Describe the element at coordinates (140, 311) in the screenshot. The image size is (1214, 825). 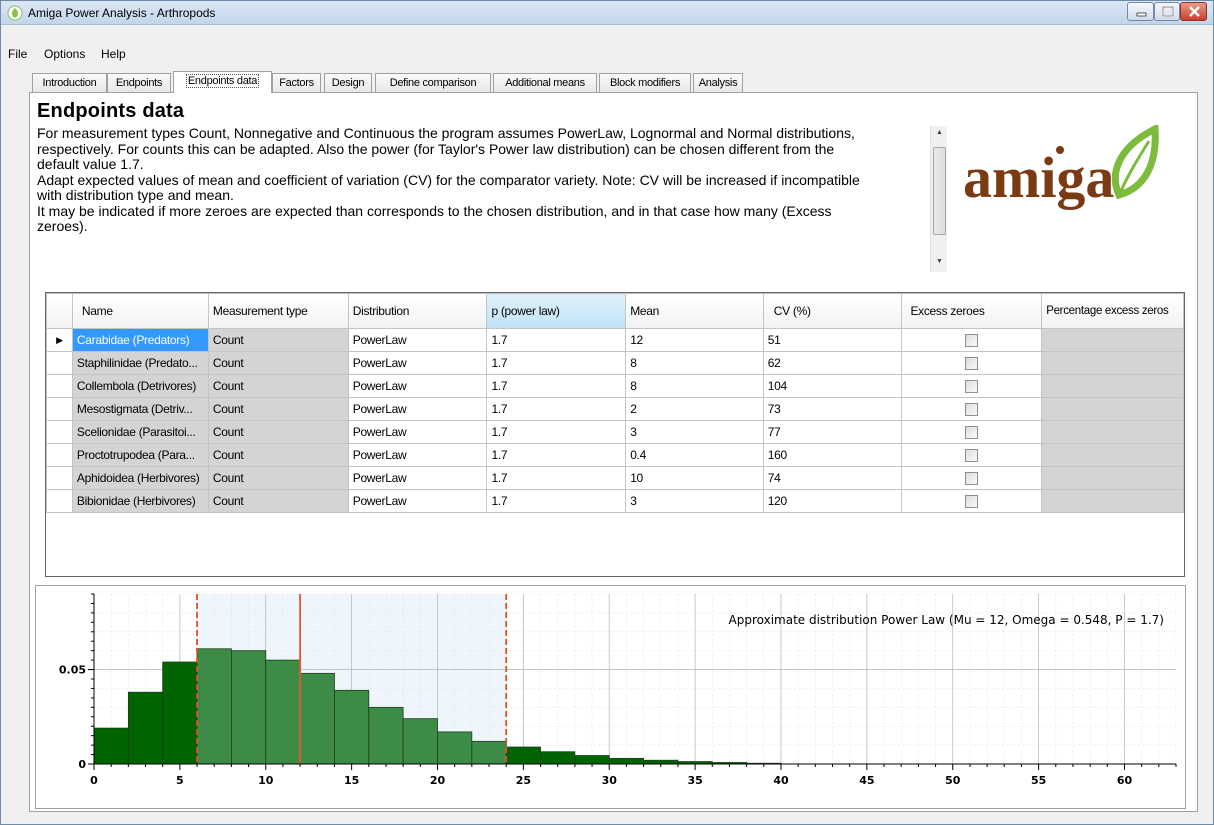
I see `column-header-name: Name` at that location.